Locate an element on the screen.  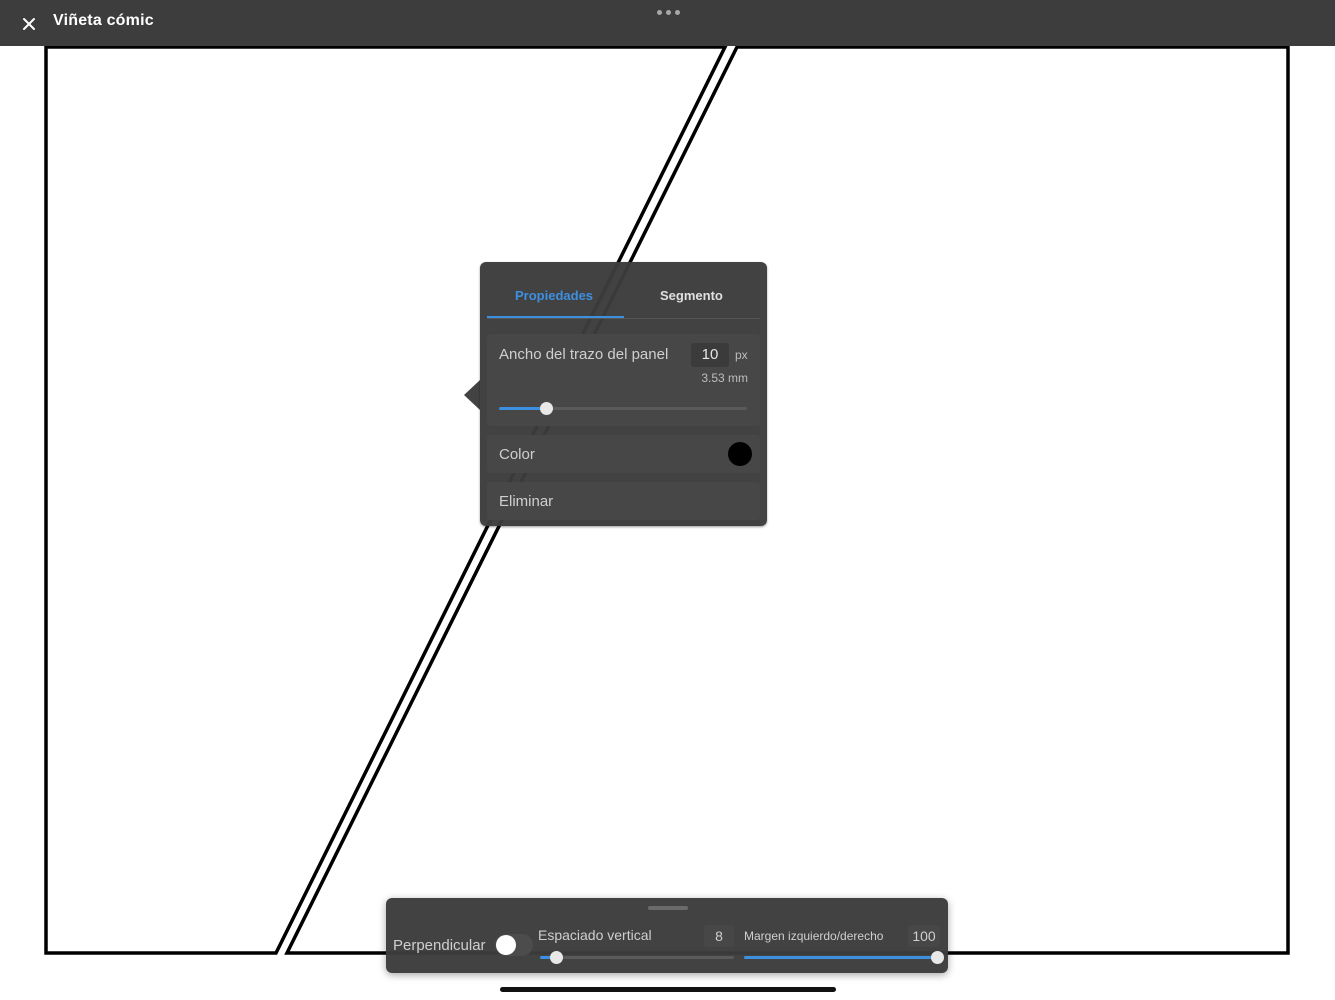
vertical-spacing-input: 8 is located at coordinates (719, 936).